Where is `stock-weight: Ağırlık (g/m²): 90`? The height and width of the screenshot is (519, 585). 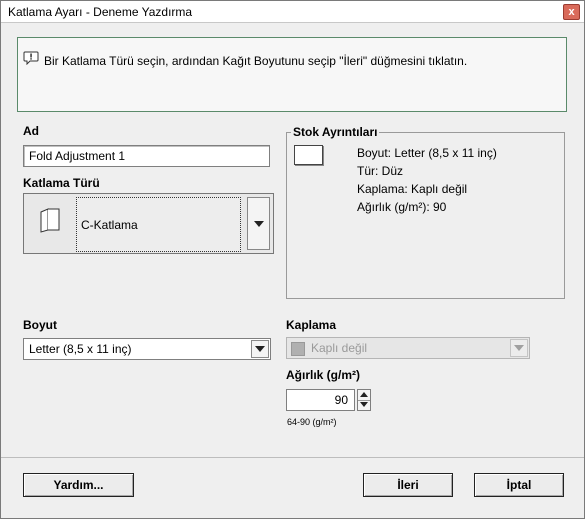 stock-weight: Ağırlık (g/m²): 90 is located at coordinates (402, 207).